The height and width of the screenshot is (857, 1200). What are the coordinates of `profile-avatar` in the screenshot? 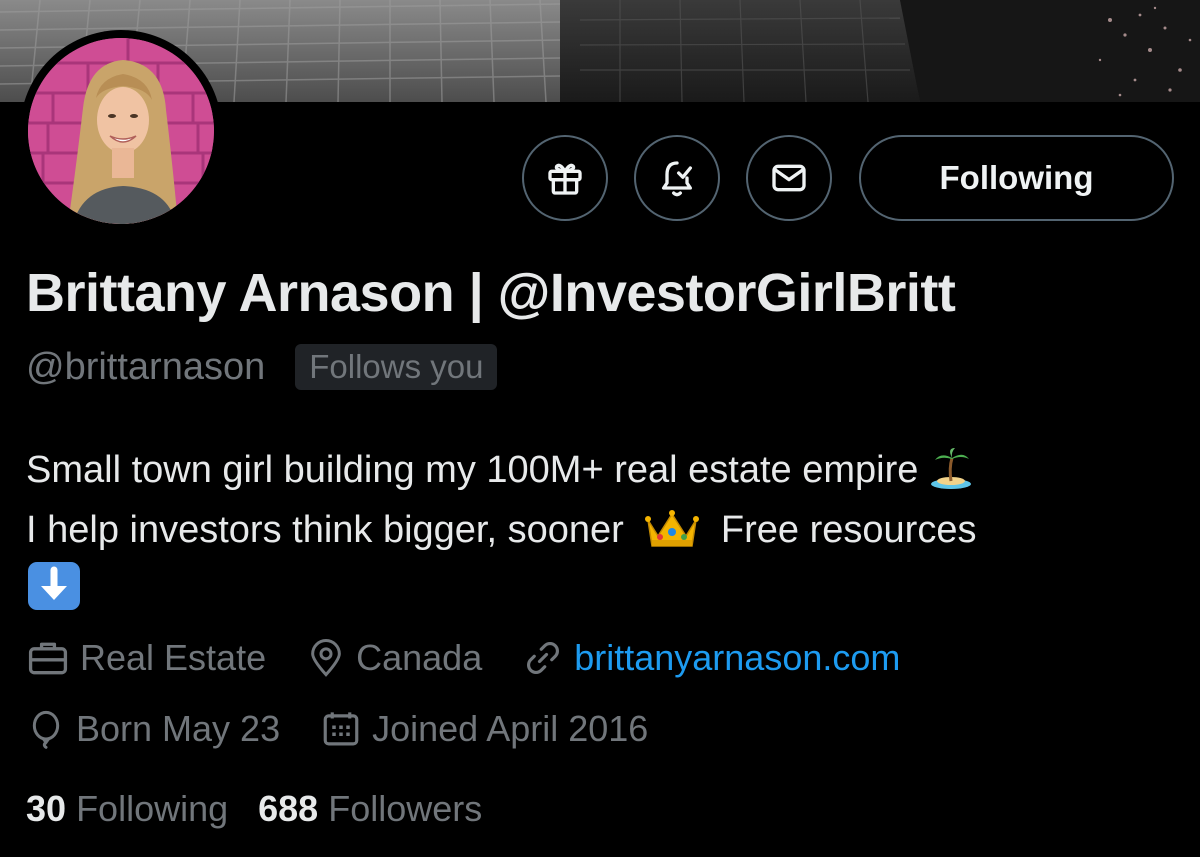 It's located at (121, 131).